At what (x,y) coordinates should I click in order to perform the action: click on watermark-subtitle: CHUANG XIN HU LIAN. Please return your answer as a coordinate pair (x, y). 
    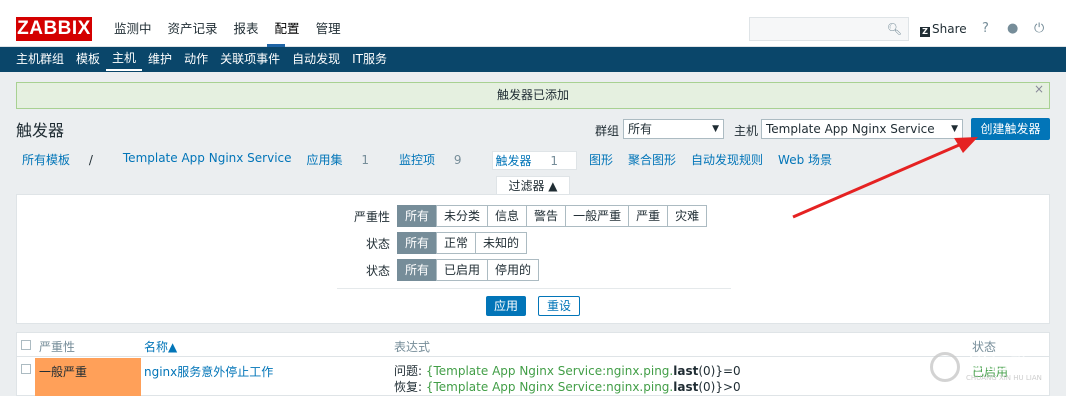
    Looking at the image, I should click on (1004, 377).